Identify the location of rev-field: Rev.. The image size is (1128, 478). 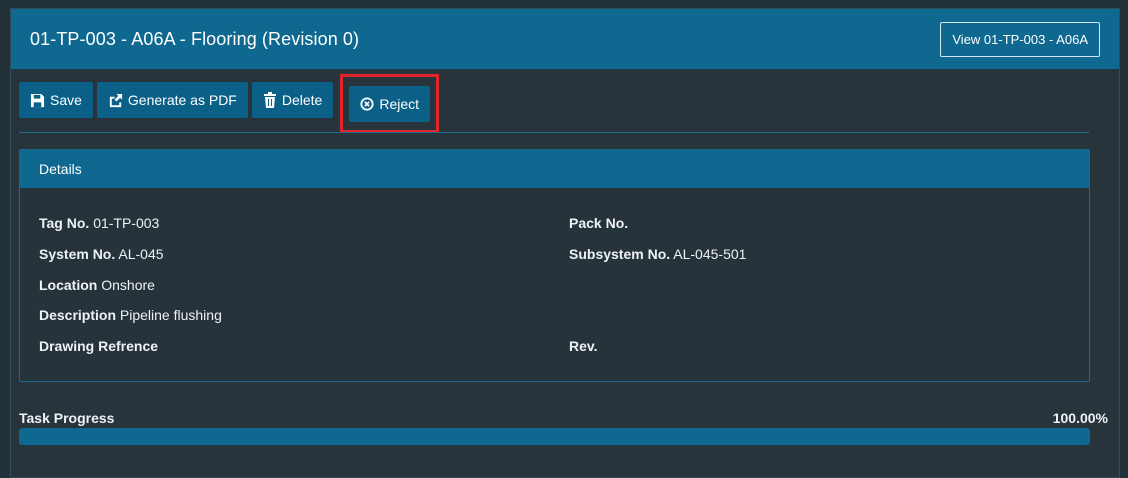
(583, 346).